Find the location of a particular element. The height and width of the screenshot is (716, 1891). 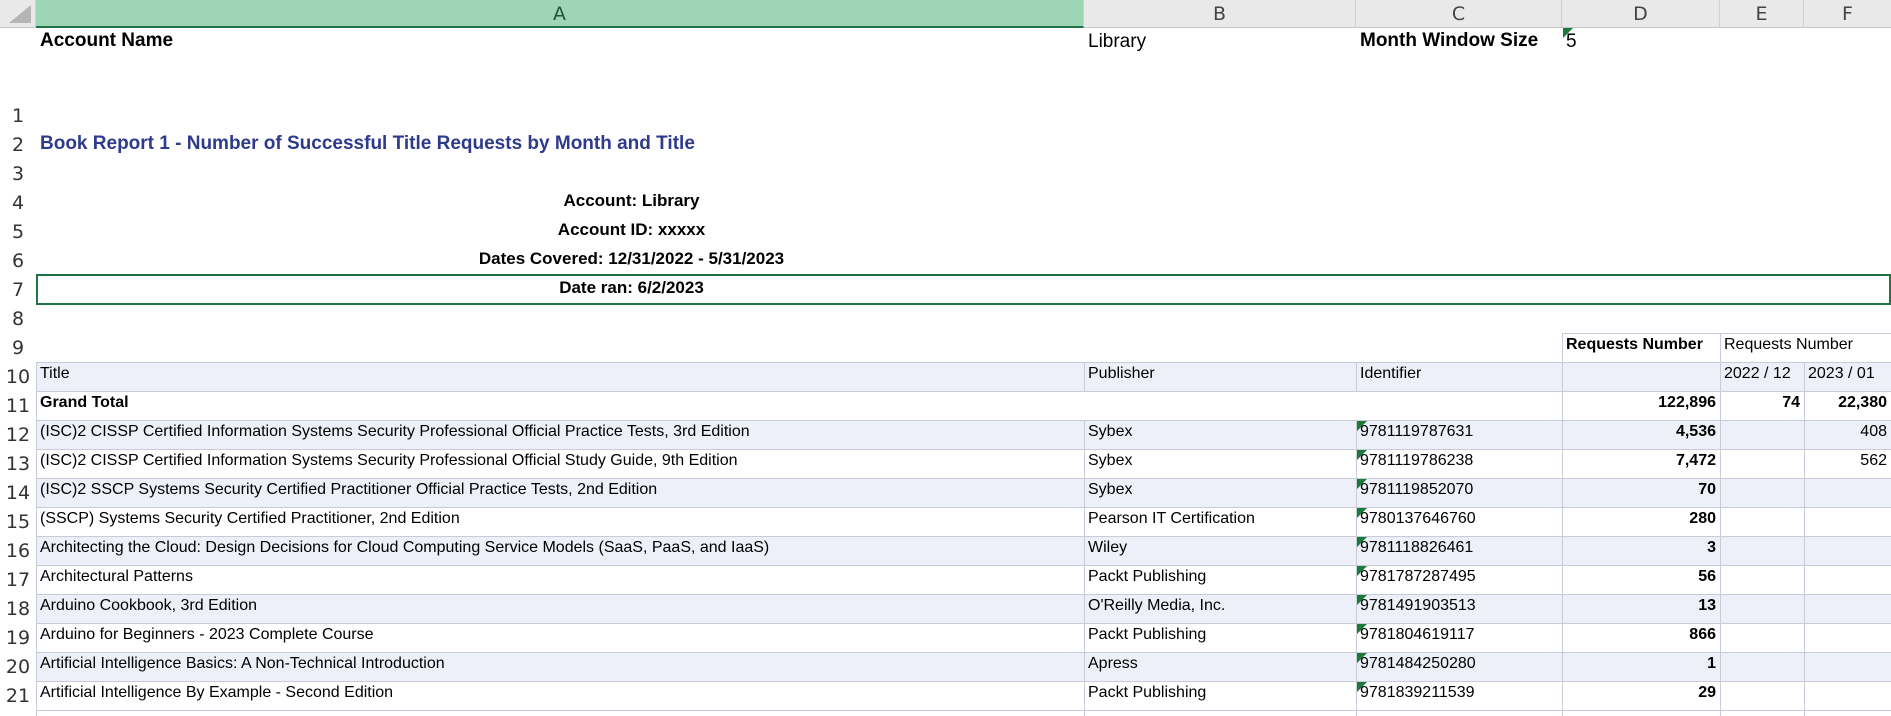

table-row-total: 3 is located at coordinates (1639, 548).